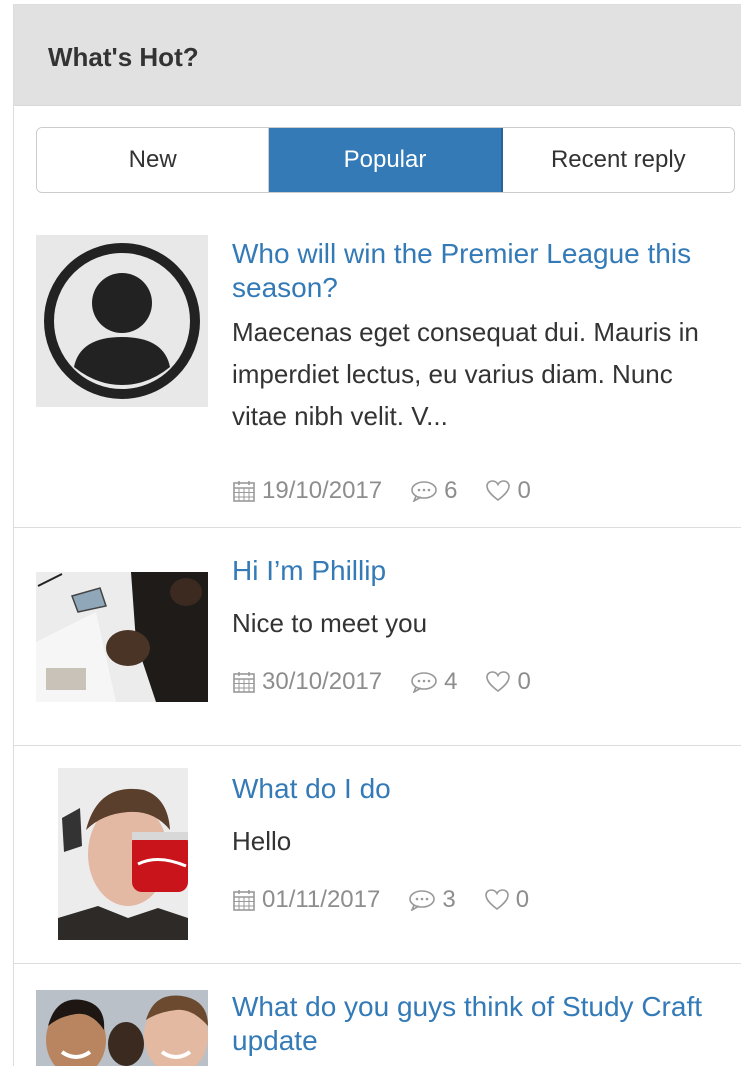 The width and height of the screenshot is (741, 1066). I want to click on post-comments: 4, so click(433, 682).